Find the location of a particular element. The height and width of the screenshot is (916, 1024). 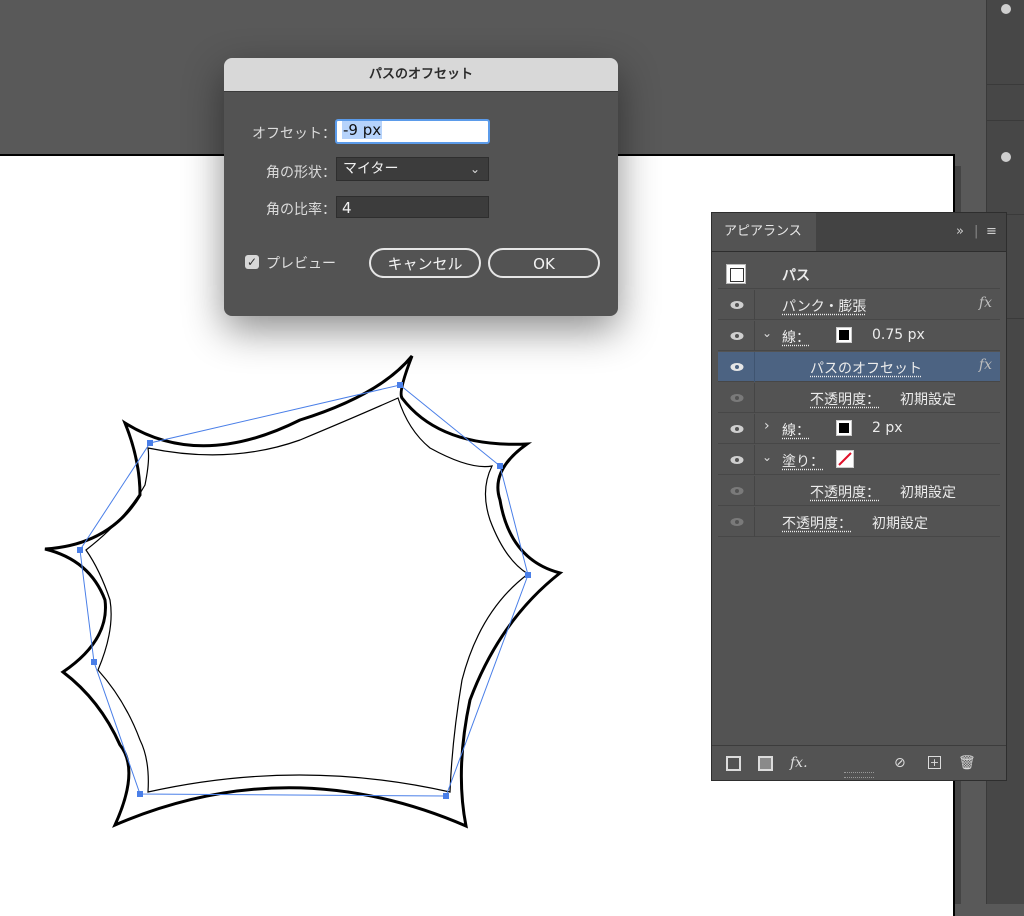

joins-label: 角の形状： is located at coordinates (301, 173).